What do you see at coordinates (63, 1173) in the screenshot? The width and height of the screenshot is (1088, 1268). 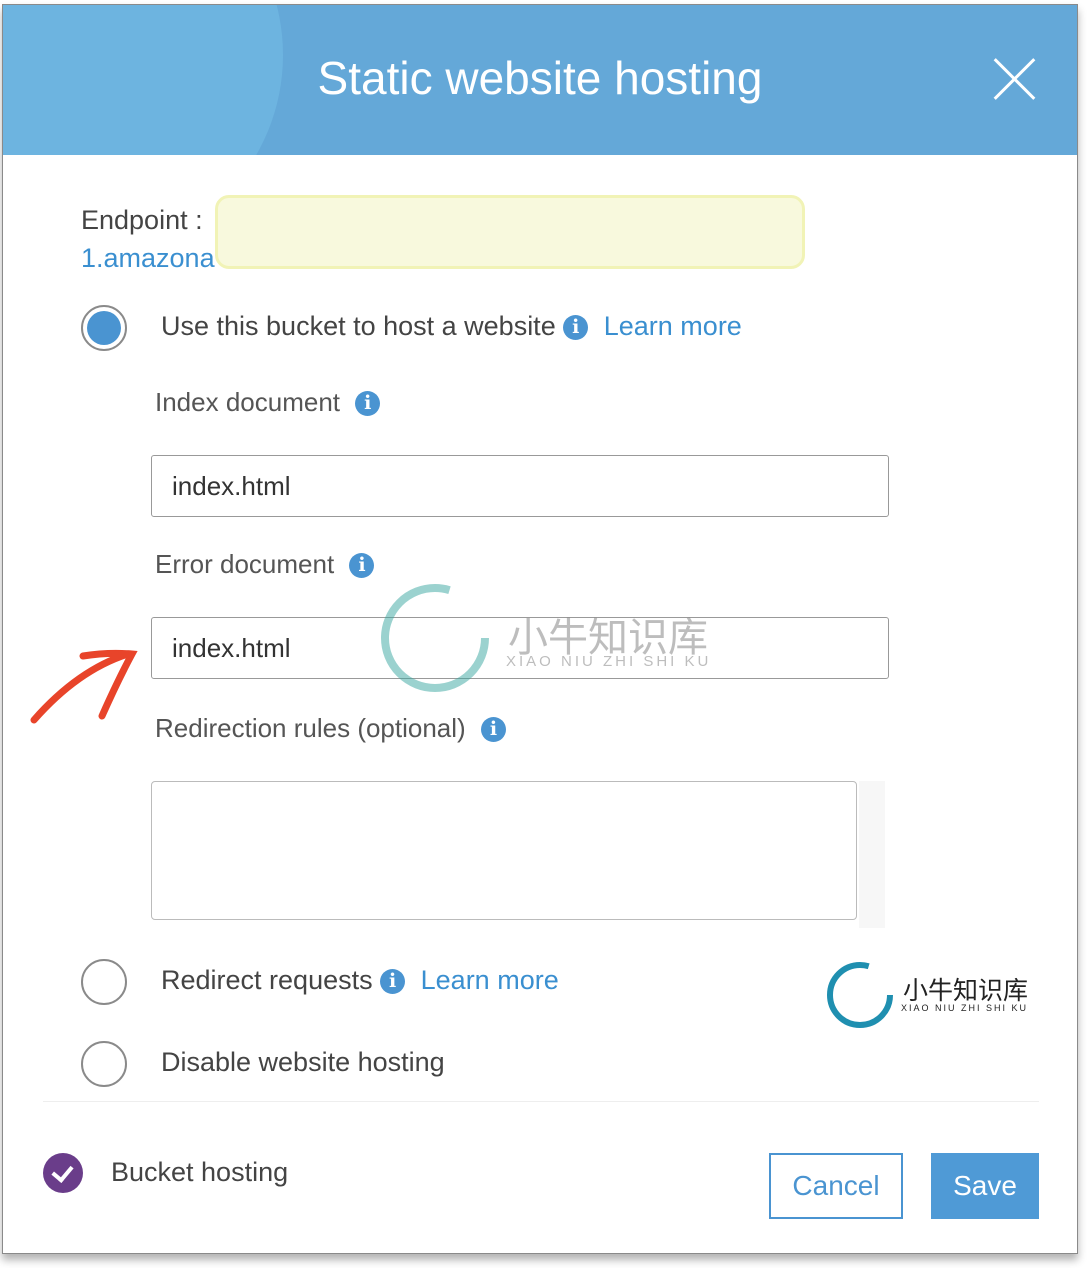 I see `check-icon` at bounding box center [63, 1173].